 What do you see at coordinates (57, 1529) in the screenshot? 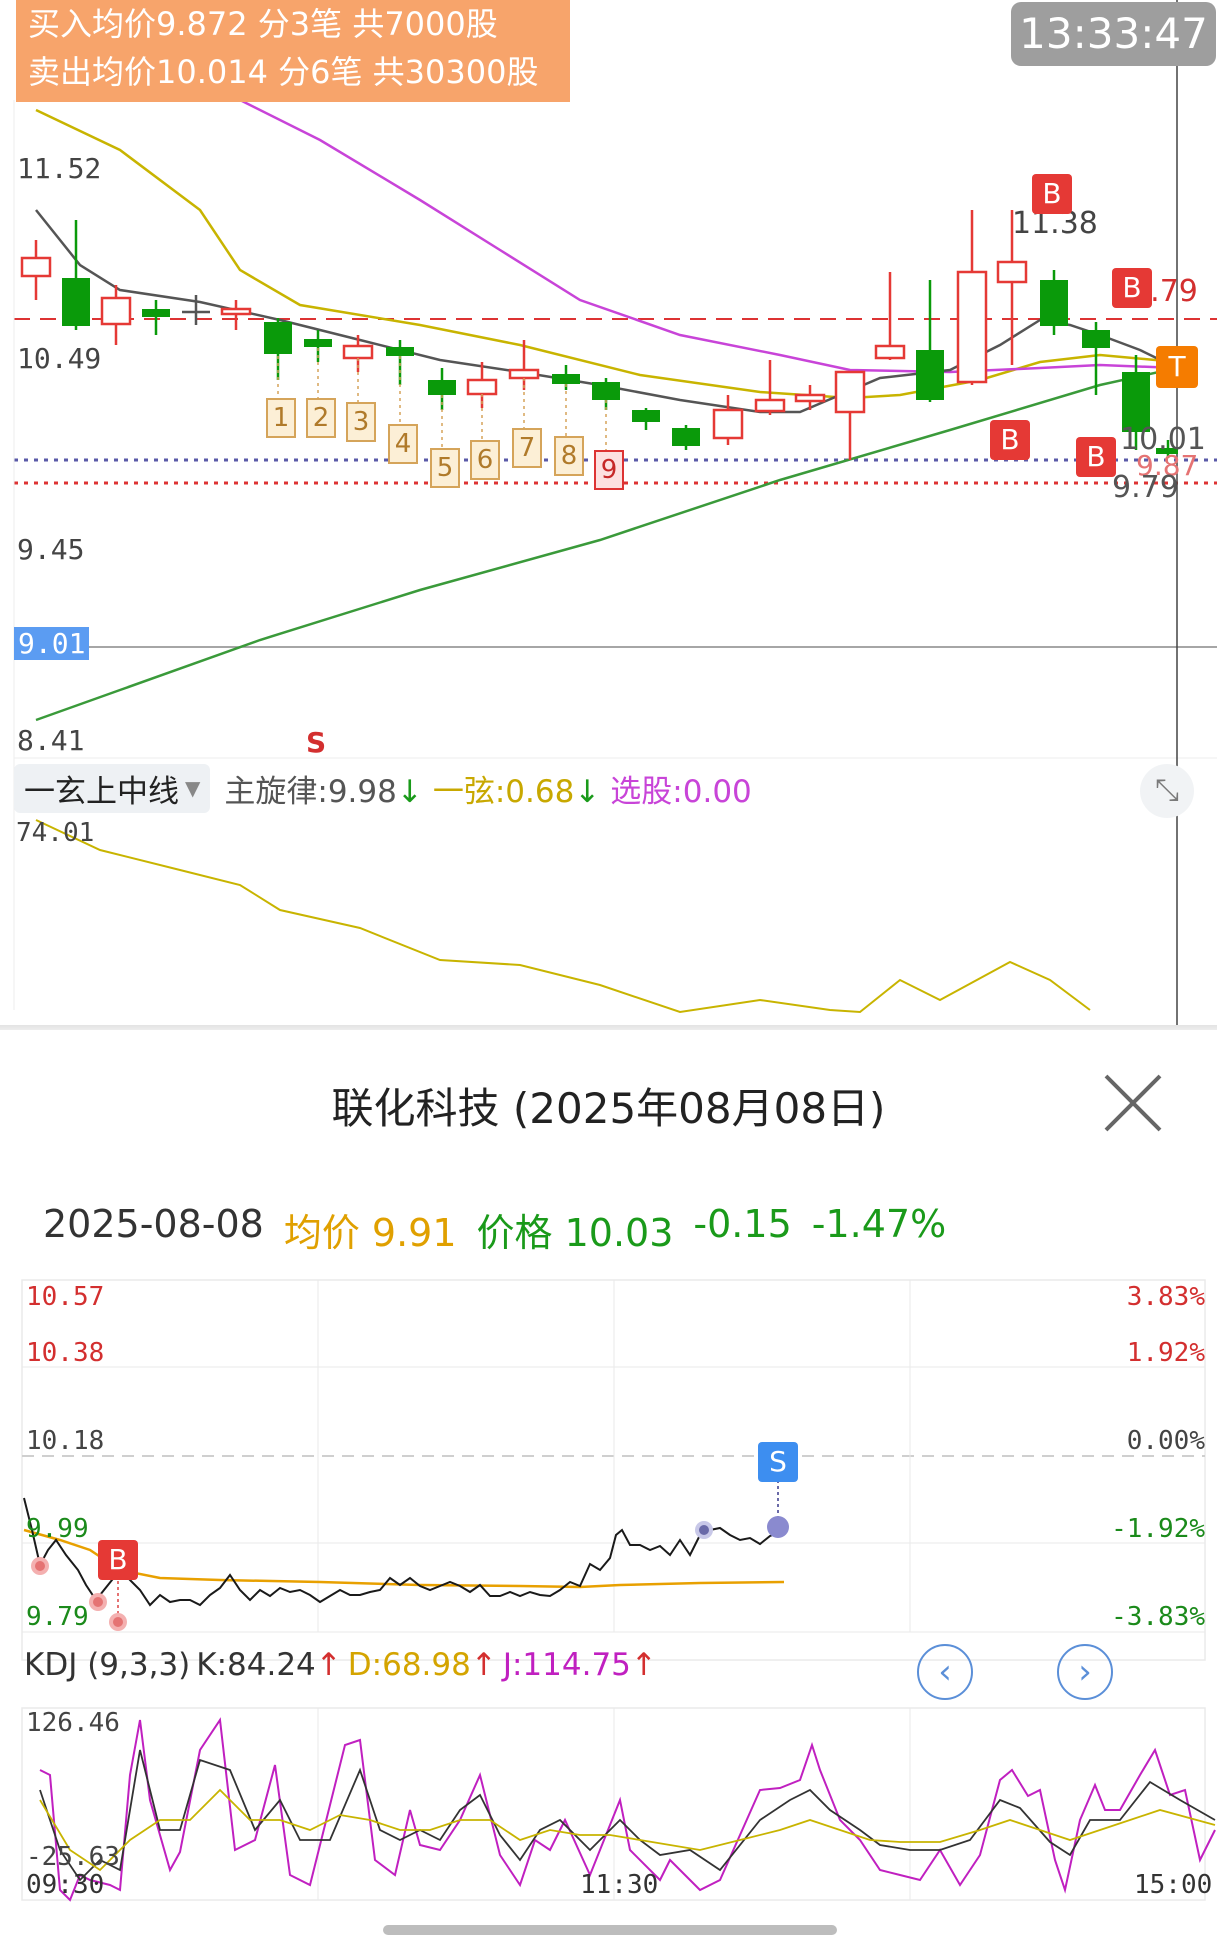
I see `left-axis-4: 9.99` at bounding box center [57, 1529].